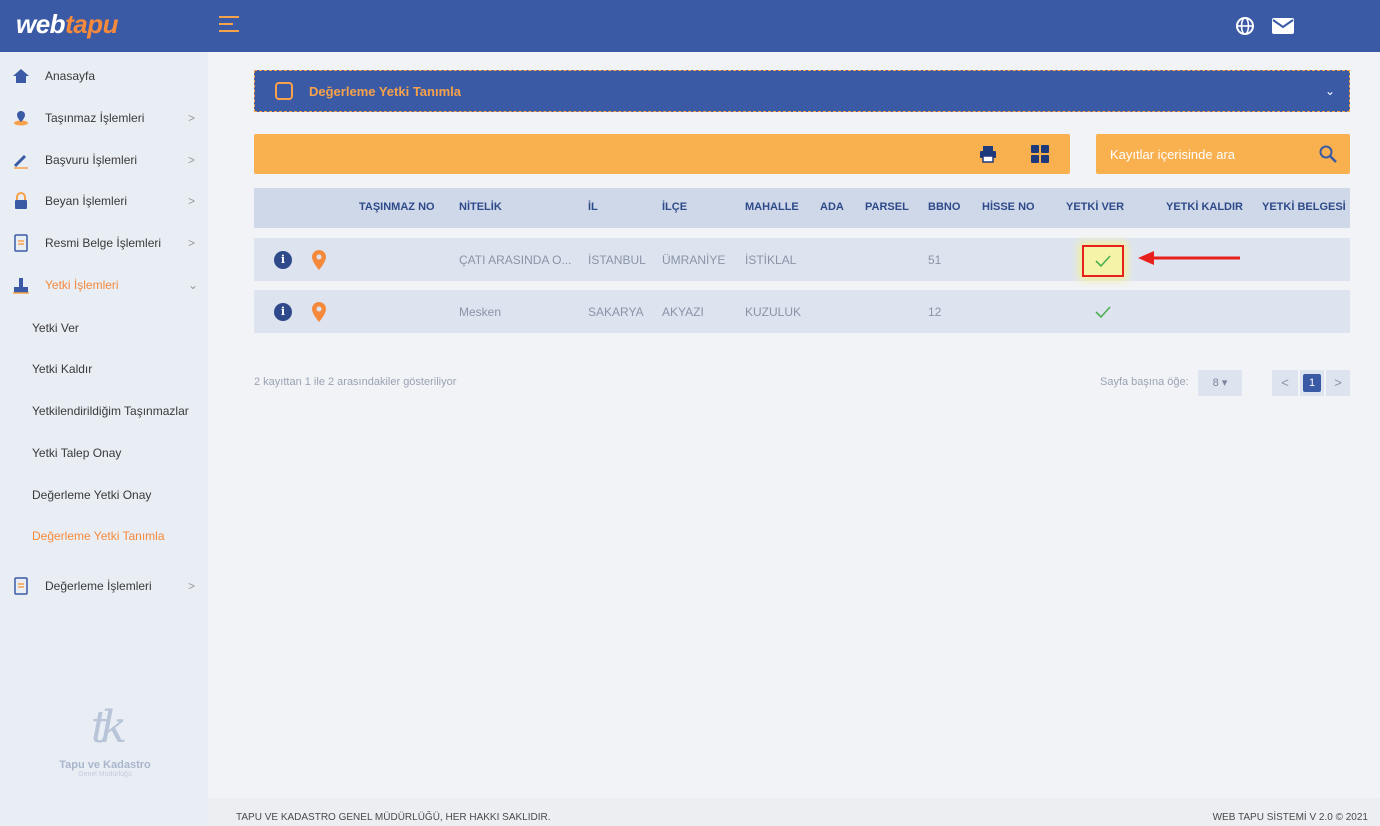 The image size is (1380, 826). What do you see at coordinates (108, 727) in the screenshot?
I see `tk-logo-mark: tk` at bounding box center [108, 727].